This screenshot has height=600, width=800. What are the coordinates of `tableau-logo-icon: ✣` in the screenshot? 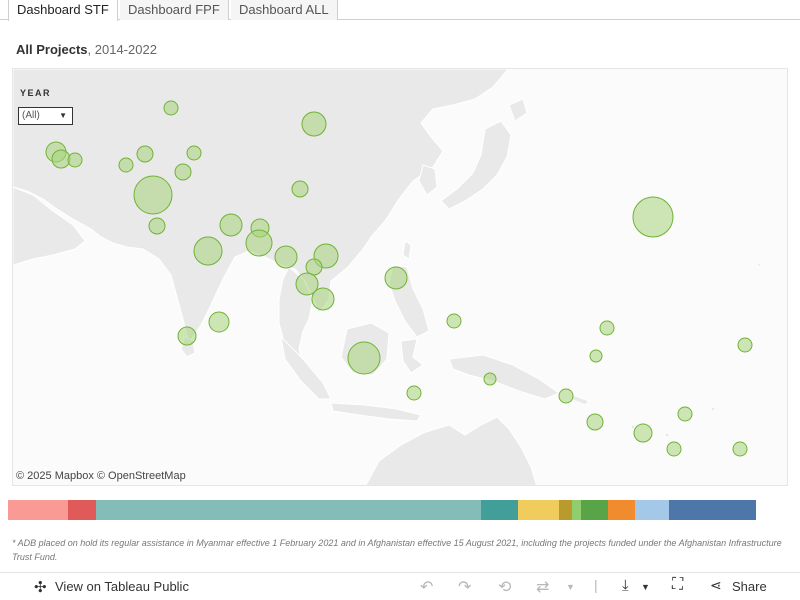 It's located at (40, 587).